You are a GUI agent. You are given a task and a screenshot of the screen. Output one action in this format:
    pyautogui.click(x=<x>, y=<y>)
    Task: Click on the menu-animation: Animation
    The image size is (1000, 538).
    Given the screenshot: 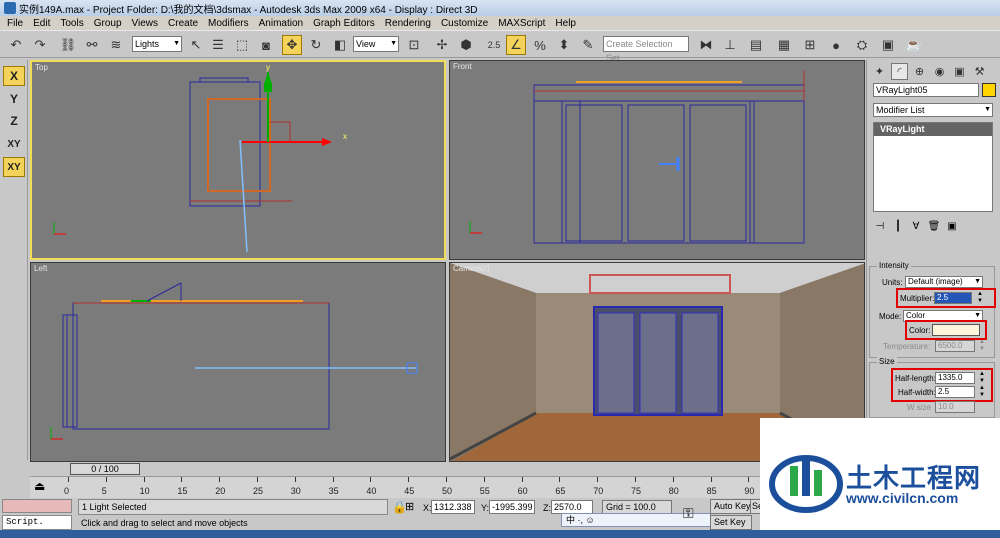 What is the action you would take?
    pyautogui.click(x=281, y=23)
    